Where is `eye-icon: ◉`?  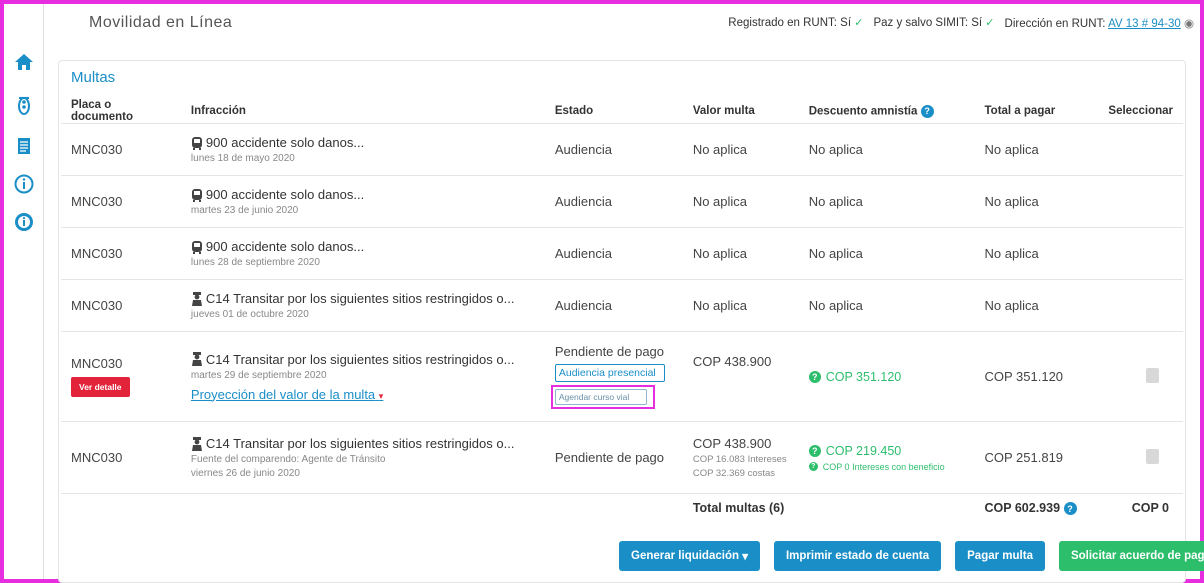
eye-icon: ◉ is located at coordinates (1189, 24).